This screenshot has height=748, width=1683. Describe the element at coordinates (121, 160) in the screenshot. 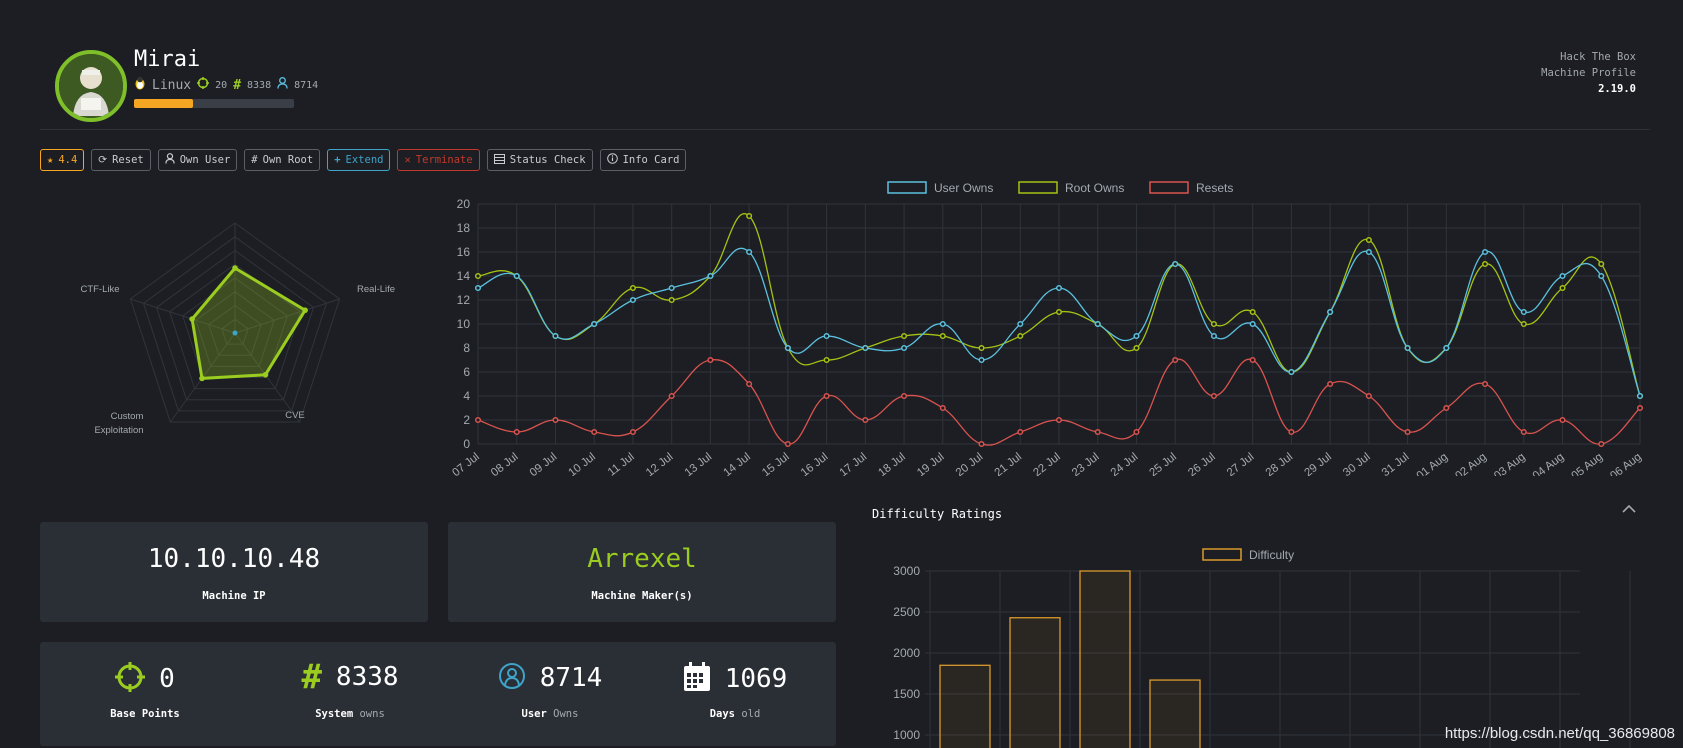

I see `reset-button: ⟳ Reset` at that location.